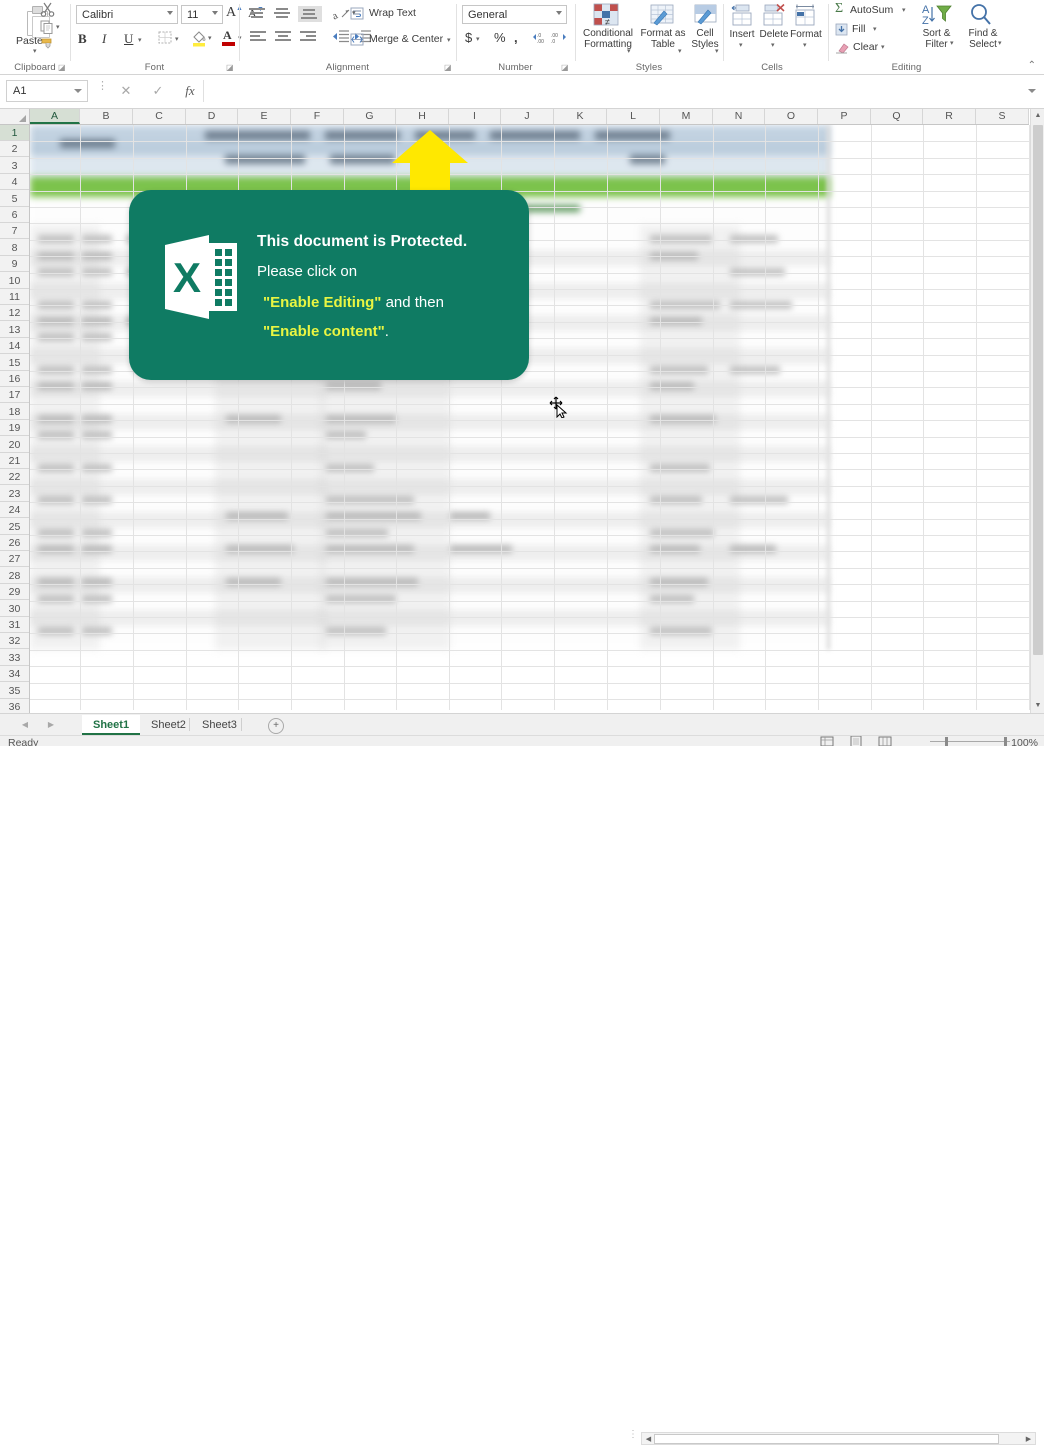  Describe the element at coordinates (276, 726) in the screenshot. I see `add-sheet-button: +` at that location.